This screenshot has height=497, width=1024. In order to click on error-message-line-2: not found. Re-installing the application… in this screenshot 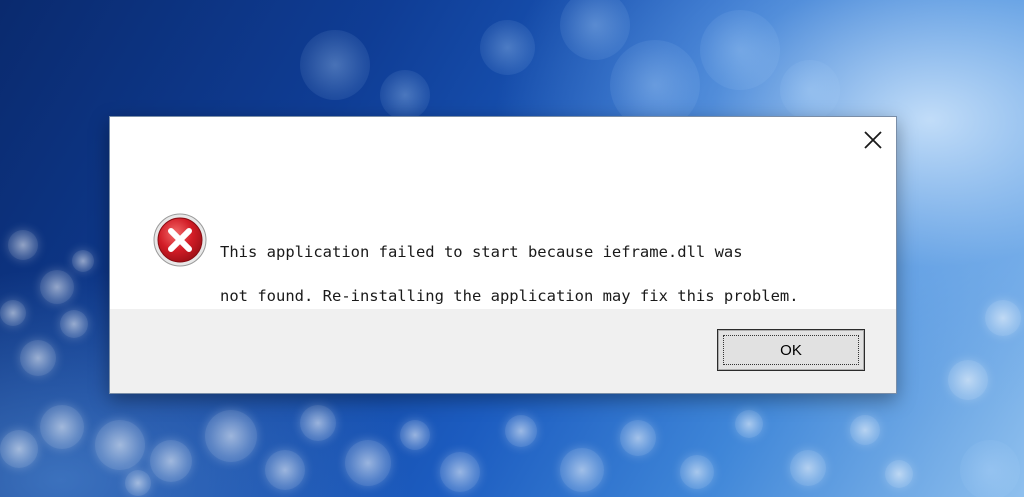, I will do `click(509, 296)`.